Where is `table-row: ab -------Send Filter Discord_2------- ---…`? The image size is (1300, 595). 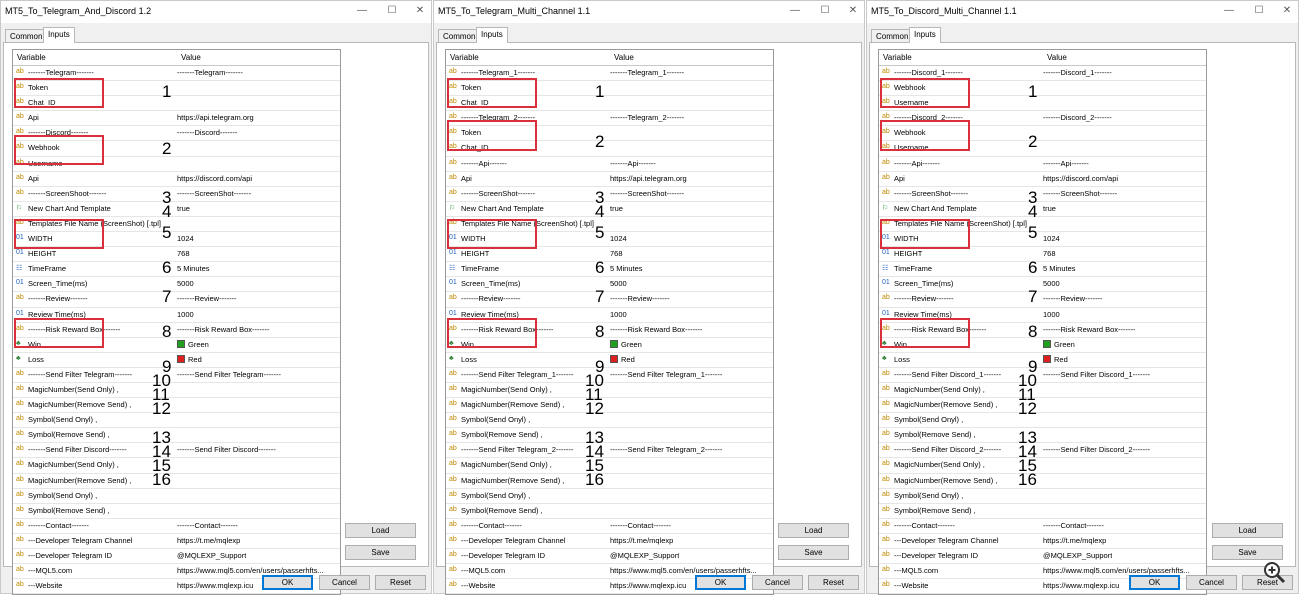 table-row: ab -------Send Filter Discord_2------- ---… is located at coordinates (1042, 451).